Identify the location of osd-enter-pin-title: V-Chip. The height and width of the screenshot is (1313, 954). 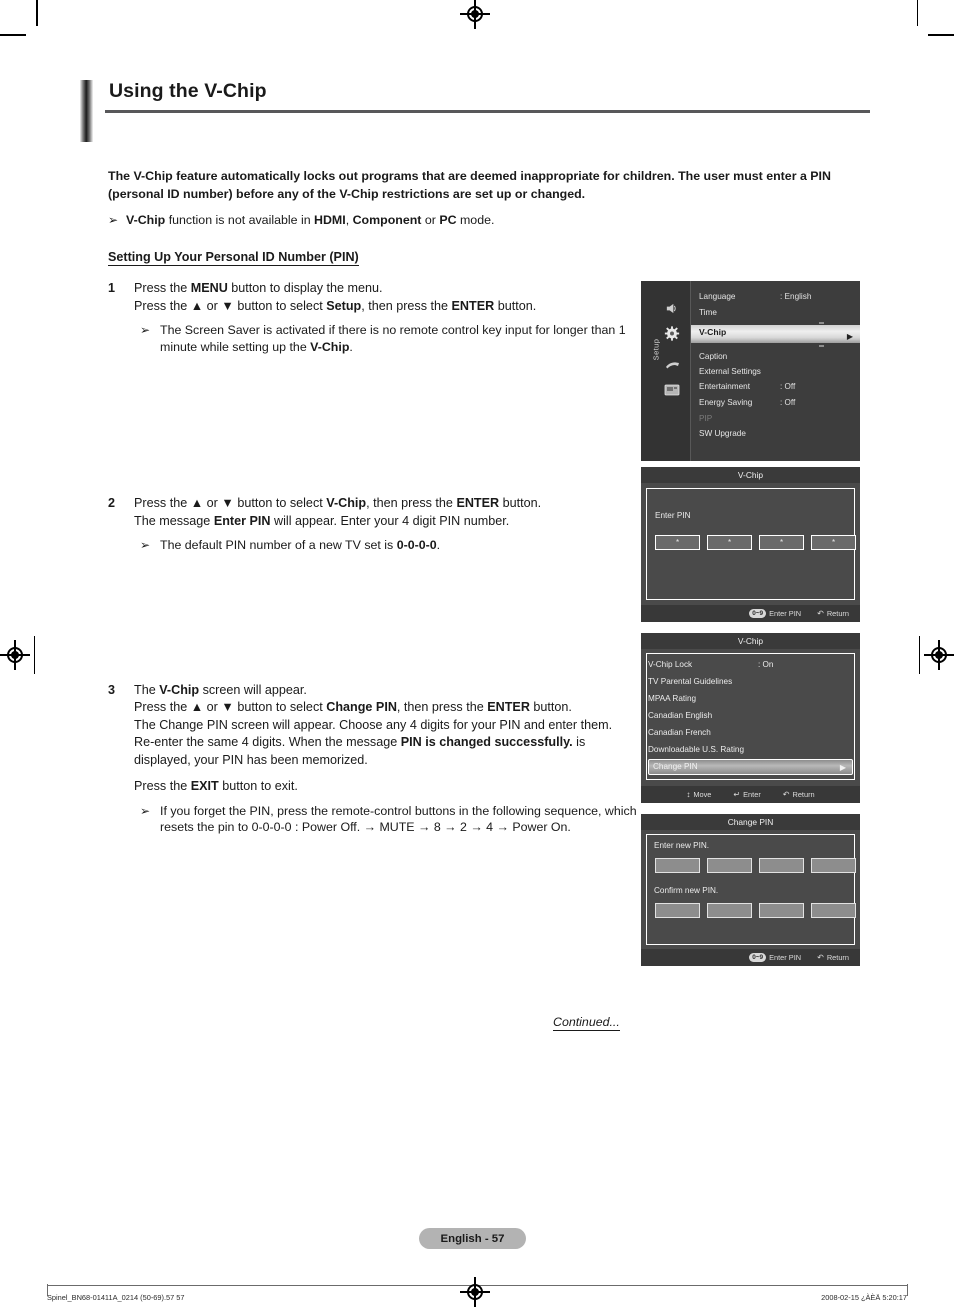
(750, 475).